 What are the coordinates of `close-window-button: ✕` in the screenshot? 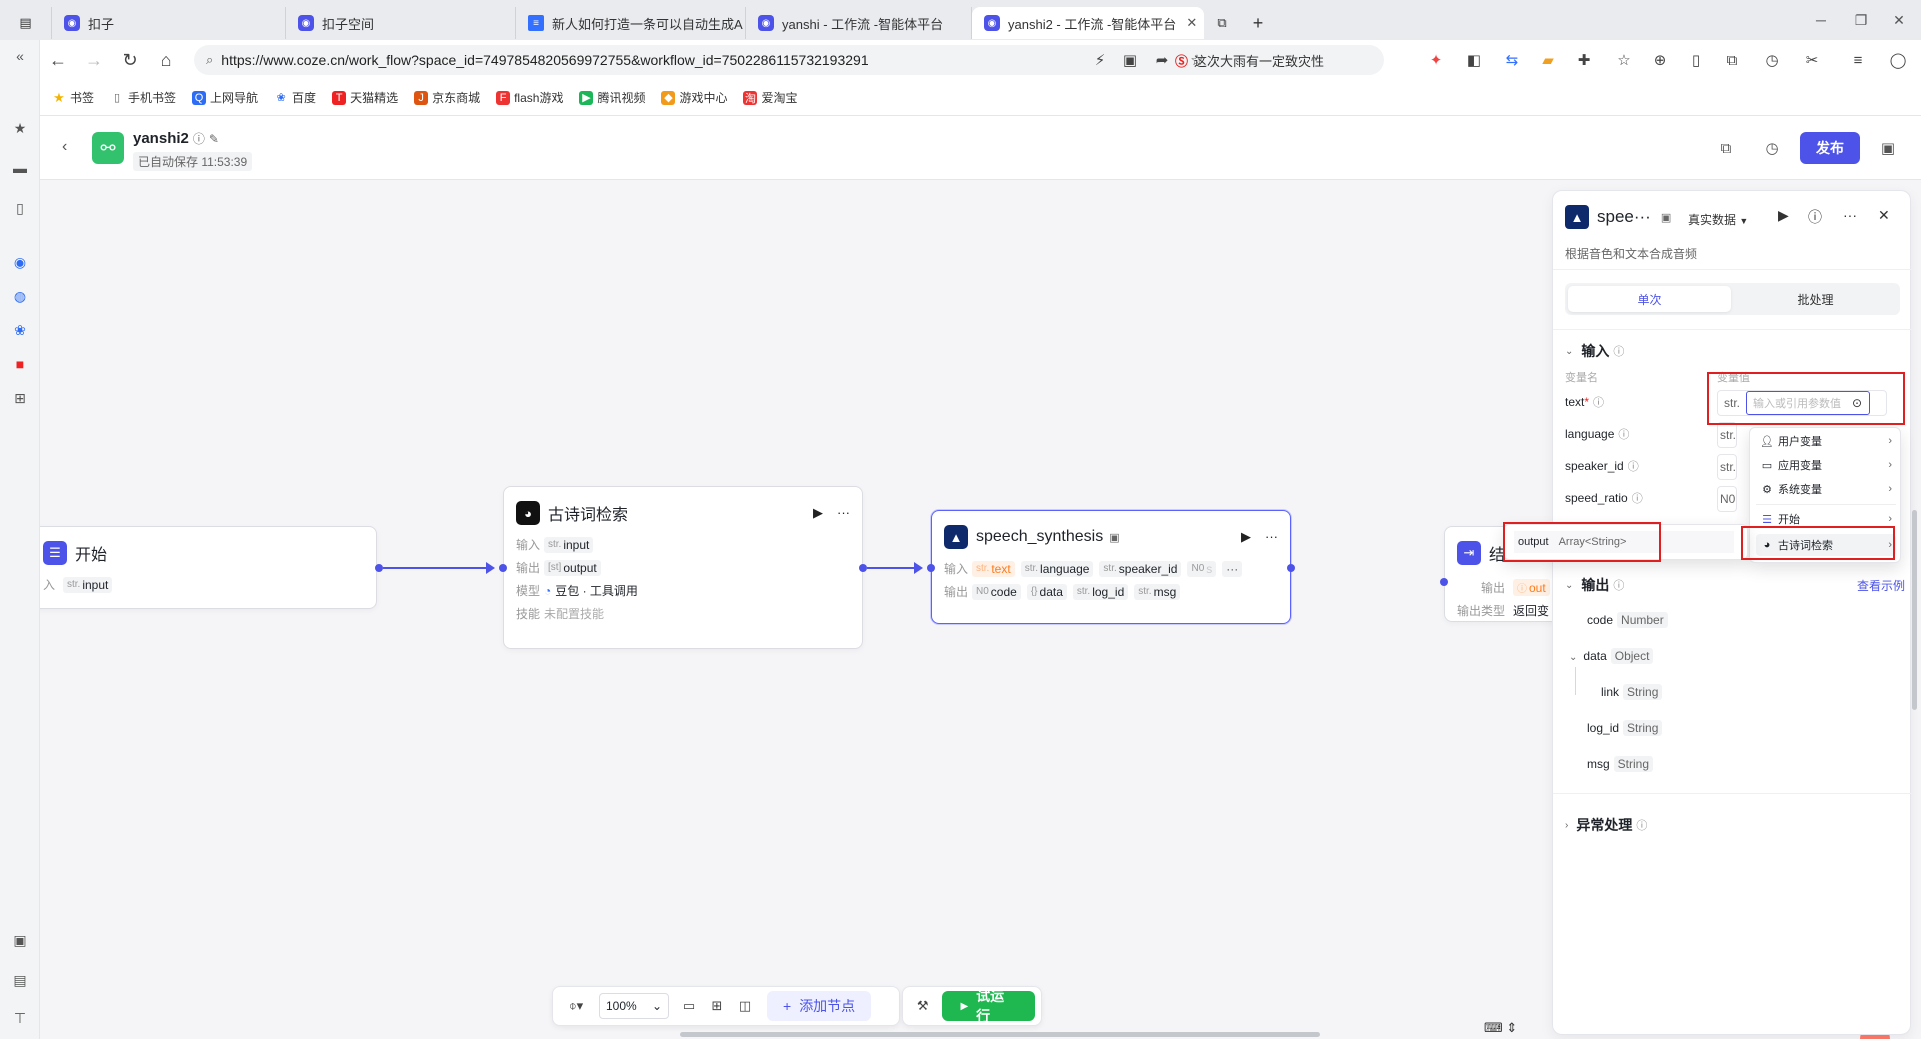 It's located at (1898, 20).